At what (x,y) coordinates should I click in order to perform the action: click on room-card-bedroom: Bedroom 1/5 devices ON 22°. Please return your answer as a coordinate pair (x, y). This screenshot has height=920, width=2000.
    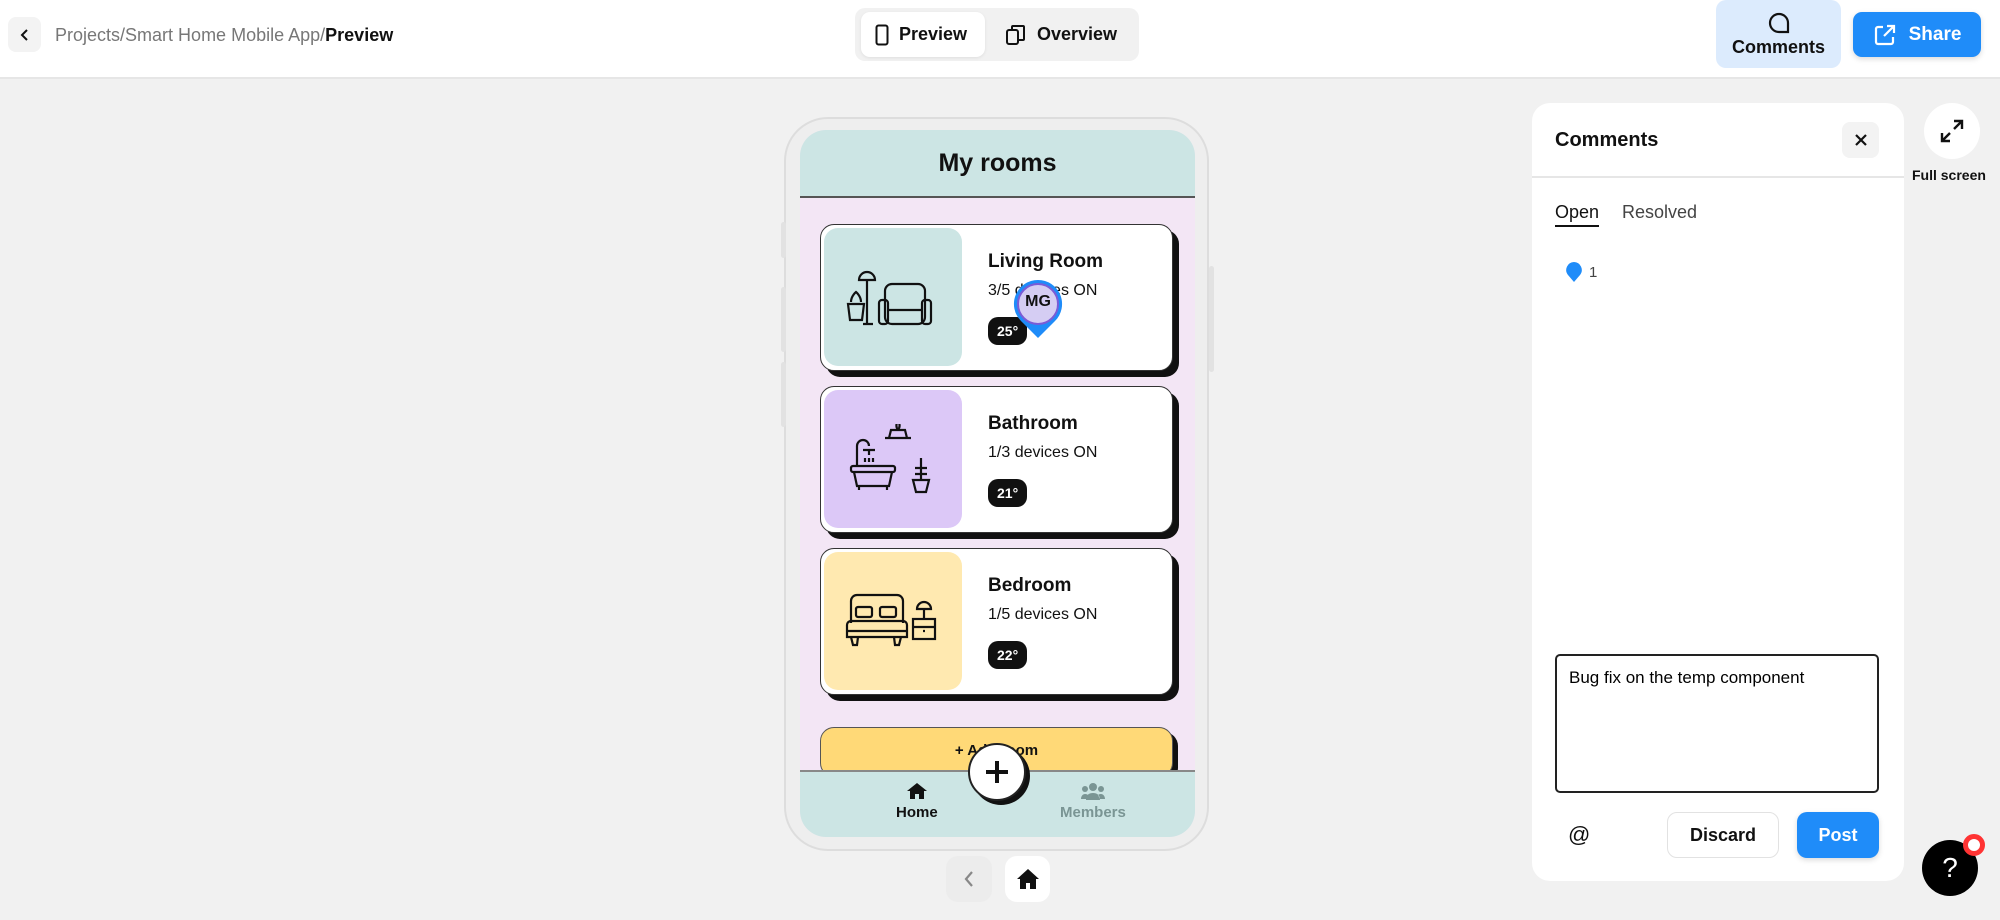
    Looking at the image, I should click on (996, 621).